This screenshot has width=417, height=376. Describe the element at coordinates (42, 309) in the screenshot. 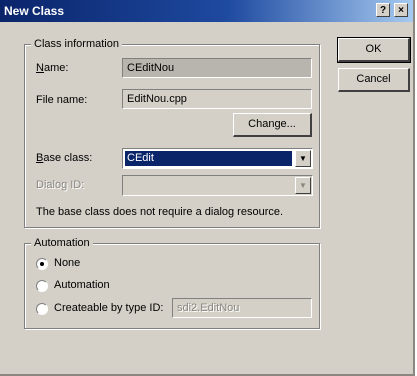

I see `radio-createable` at that location.